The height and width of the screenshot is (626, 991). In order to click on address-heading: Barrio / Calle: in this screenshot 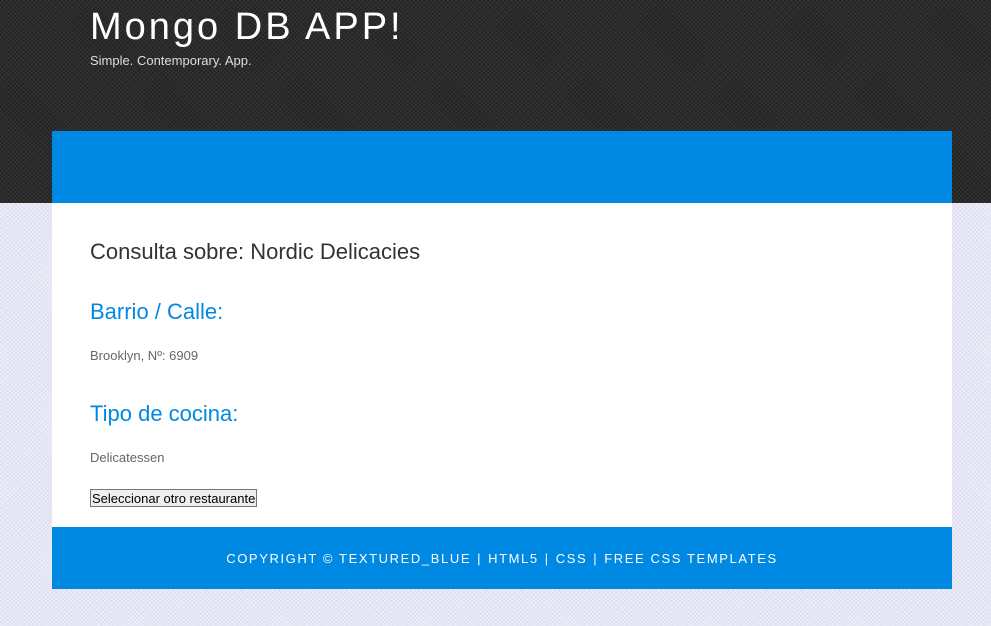, I will do `click(157, 311)`.